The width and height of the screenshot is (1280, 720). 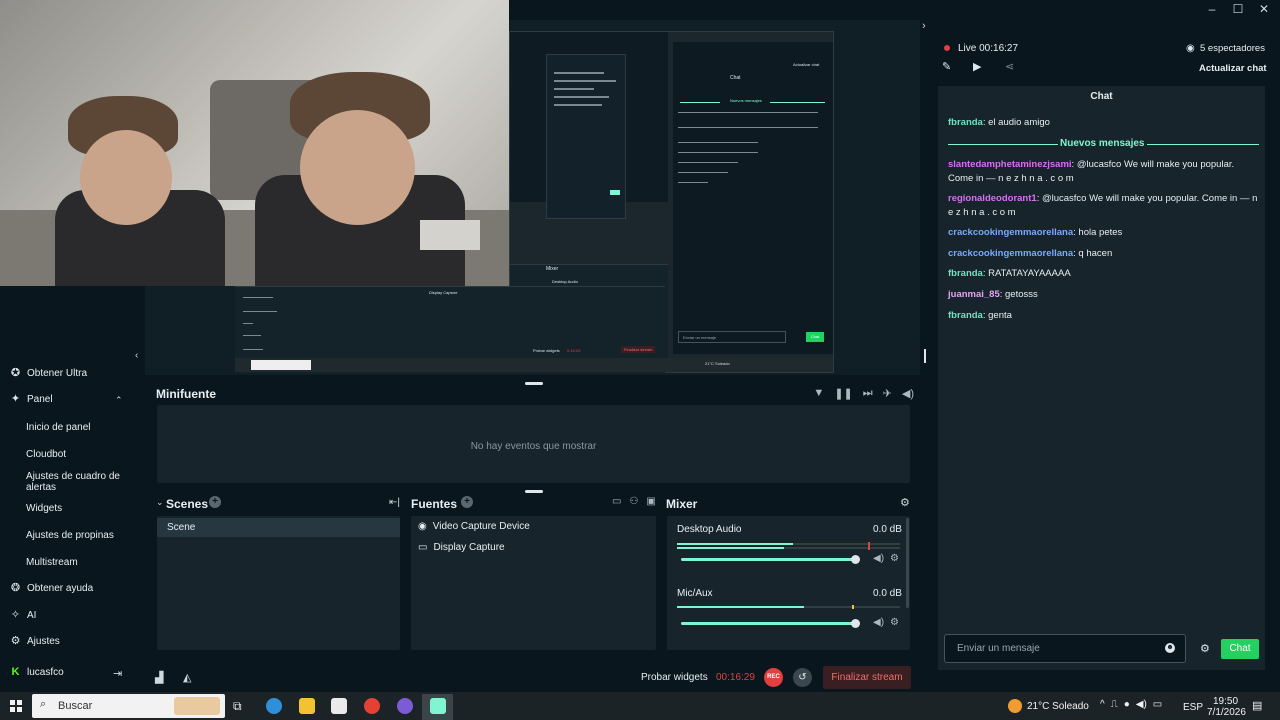 What do you see at coordinates (23, 616) in the screenshot?
I see `sidebar-item-ai: ✧ AI` at bounding box center [23, 616].